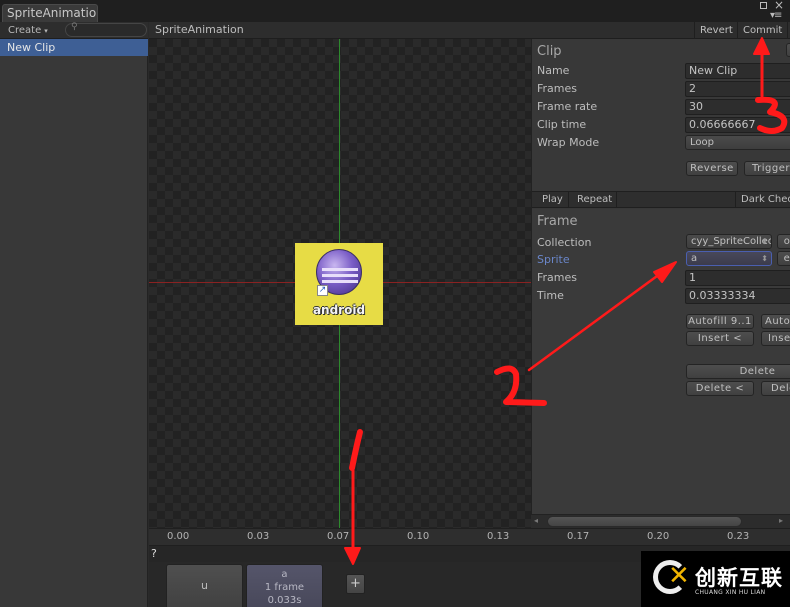 The height and width of the screenshot is (607, 790). What do you see at coordinates (322, 290) in the screenshot?
I see `shortcut-arrow-icon: ↗` at bounding box center [322, 290].